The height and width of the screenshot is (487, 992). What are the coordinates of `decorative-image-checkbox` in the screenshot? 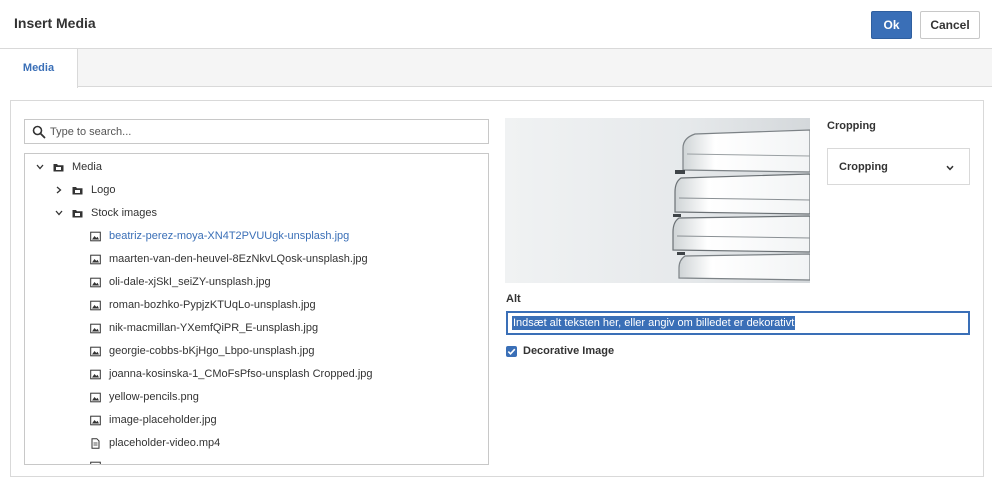 It's located at (511, 351).